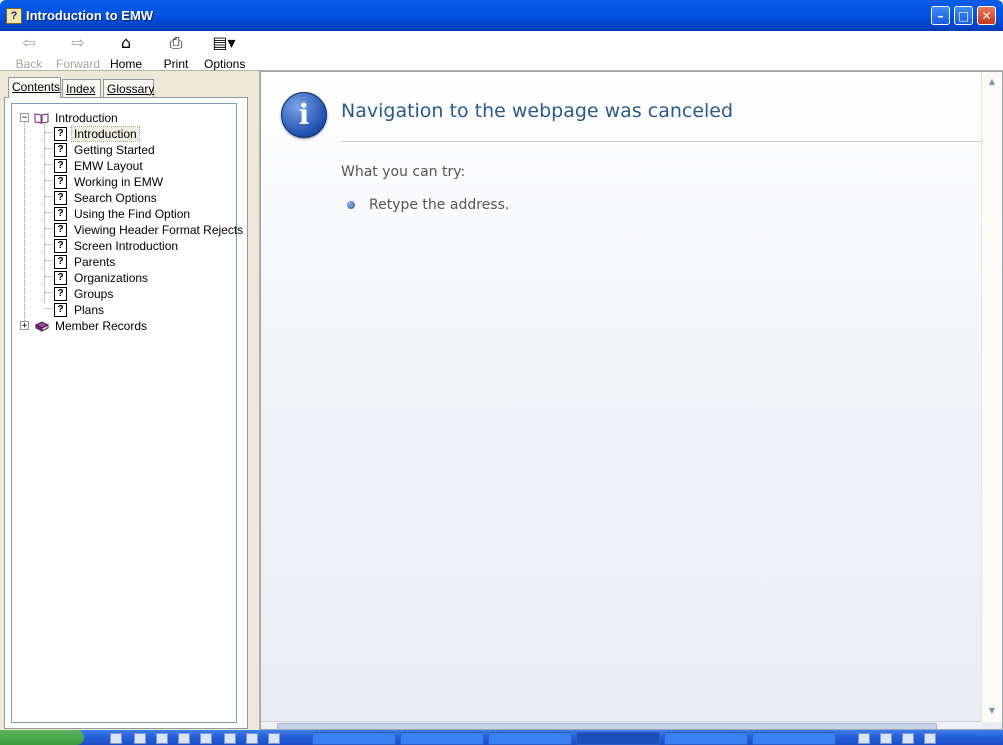 The height and width of the screenshot is (745, 1003). What do you see at coordinates (256, 400) in the screenshot?
I see `pane-splitter` at bounding box center [256, 400].